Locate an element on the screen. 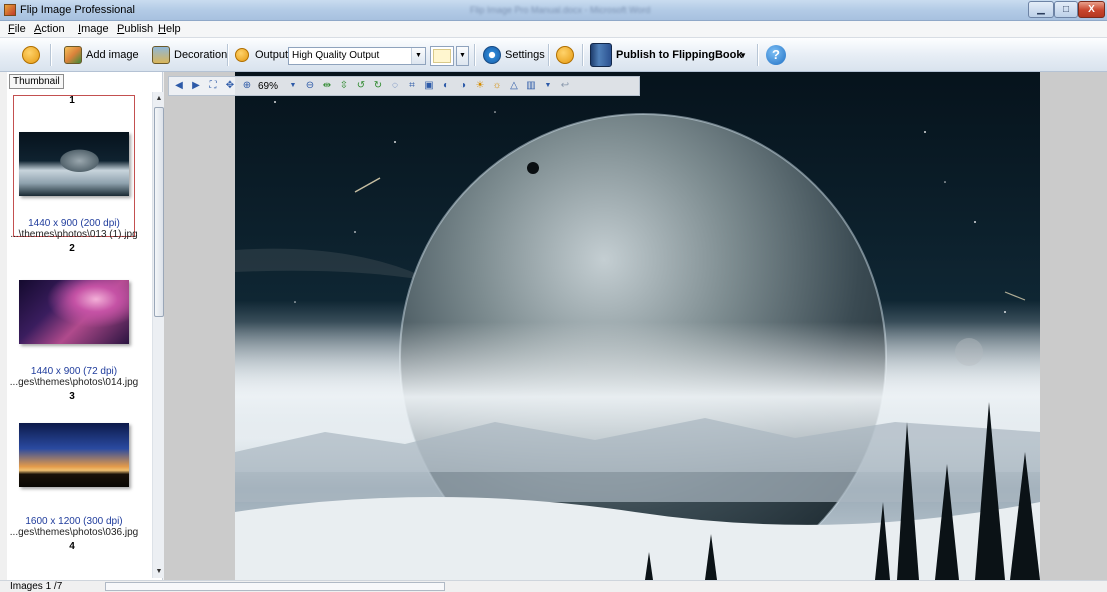 The image size is (1107, 592). settings-button: Settings is located at coordinates (514, 55).